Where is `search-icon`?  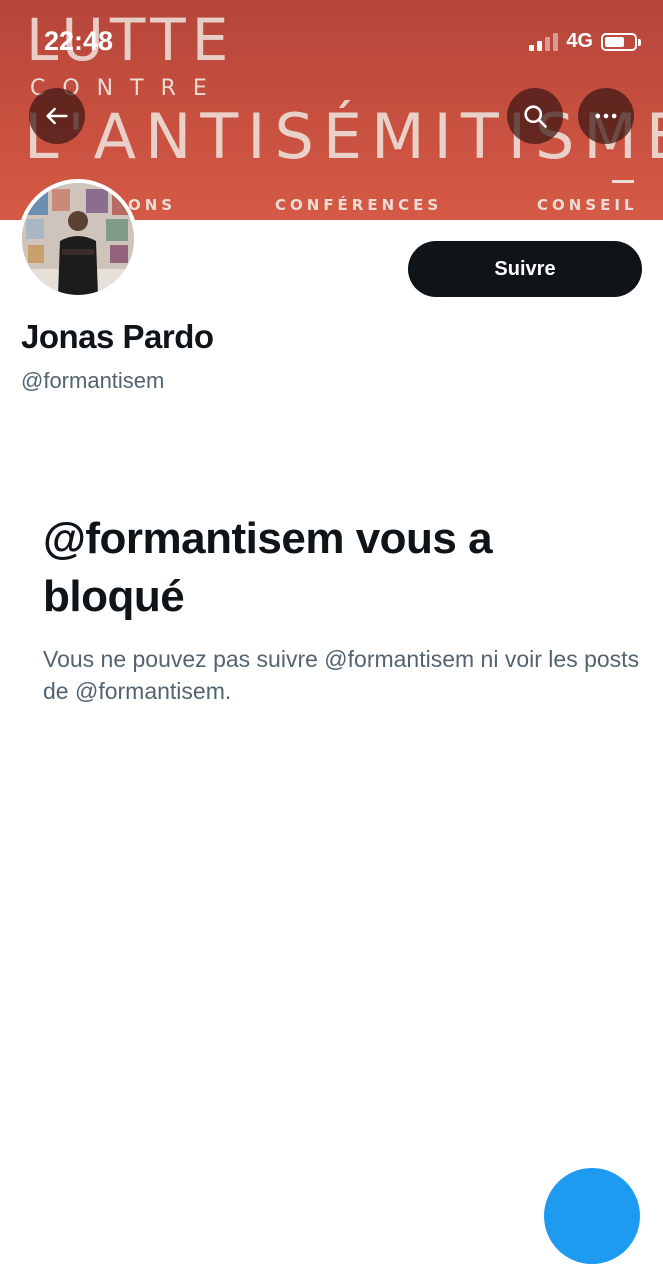 search-icon is located at coordinates (535, 116).